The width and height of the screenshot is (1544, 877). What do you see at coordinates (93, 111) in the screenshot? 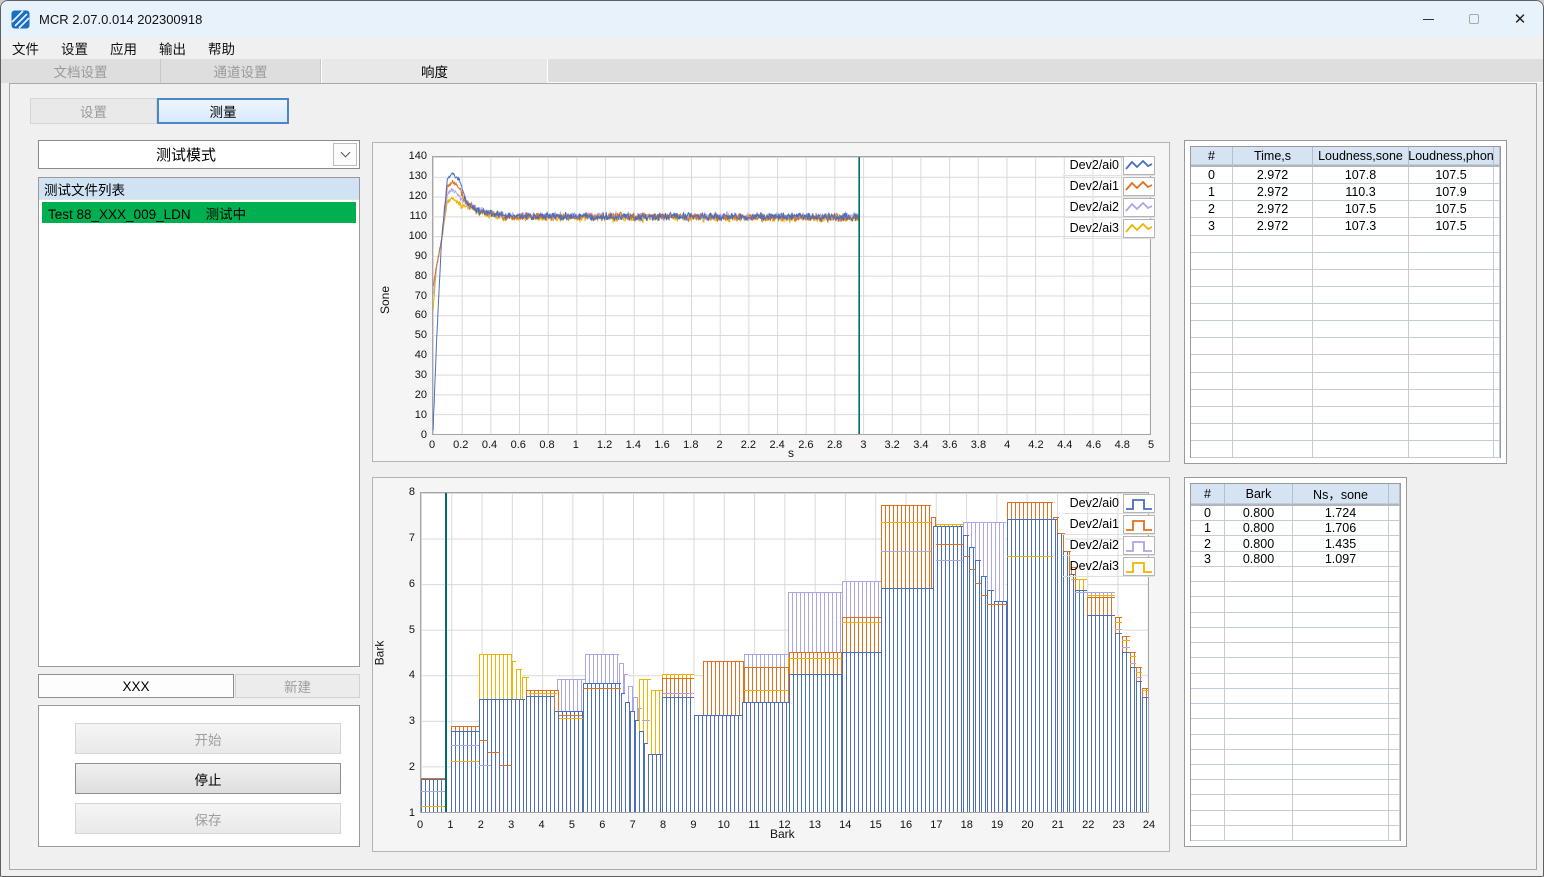
I see `subtab-settings: 设置` at bounding box center [93, 111].